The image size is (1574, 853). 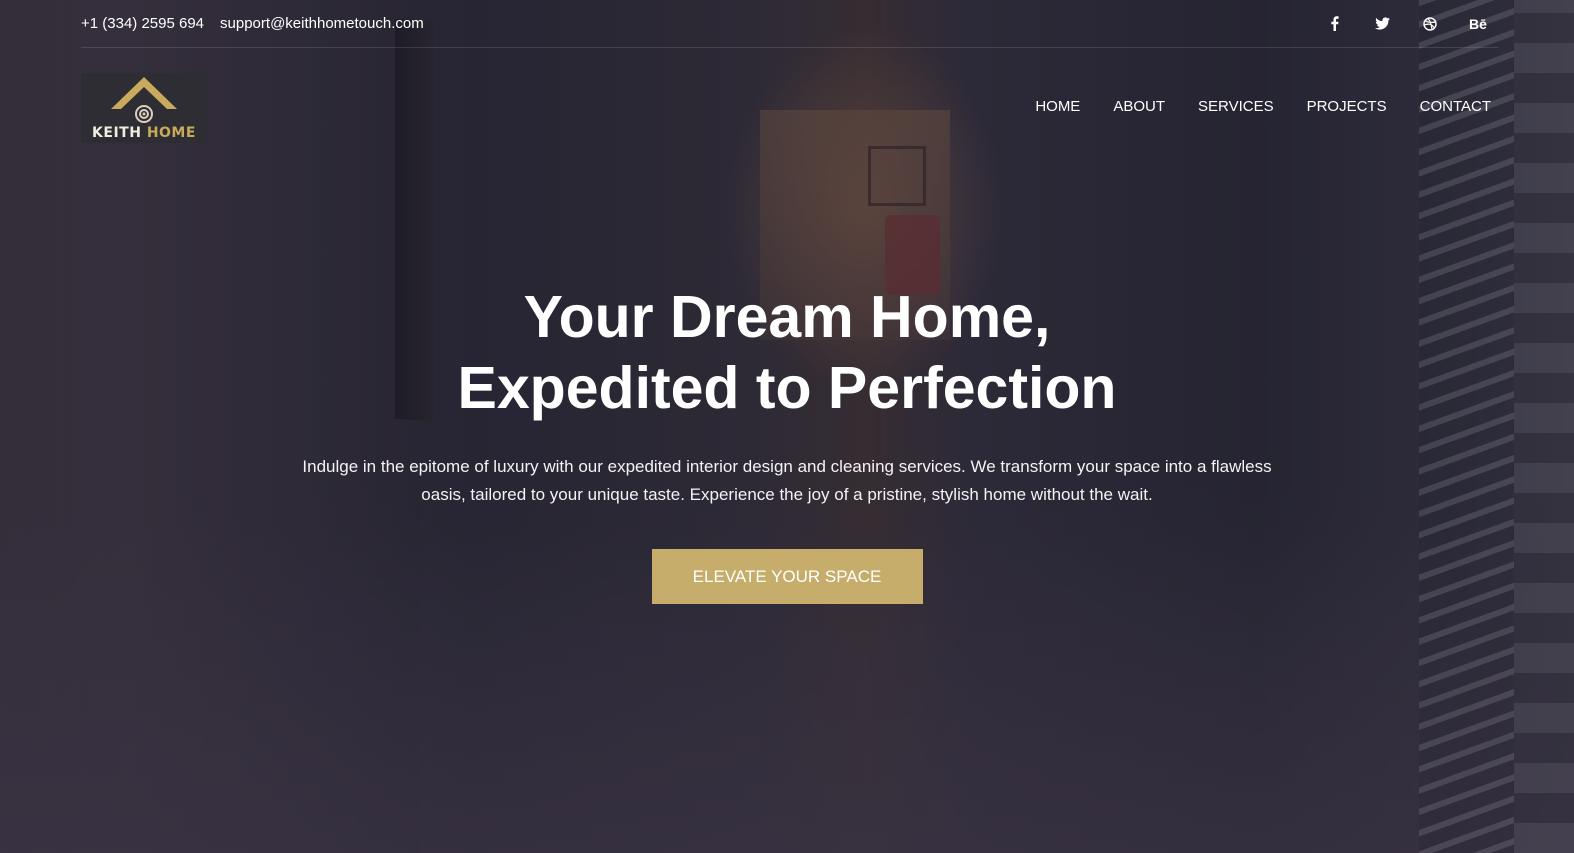 I want to click on logo-wordmark: KEITH HOME, so click(x=144, y=133).